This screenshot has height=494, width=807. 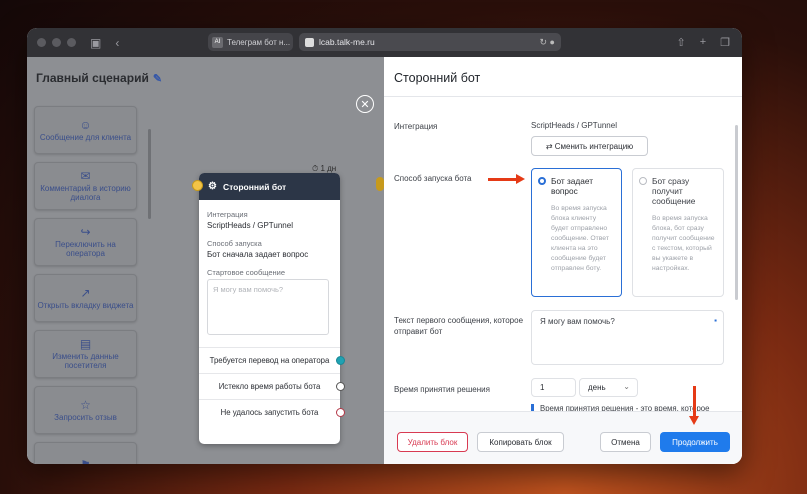 I want to click on address-bar: lcab.talk-me.ru ↻ ●, so click(x=430, y=42).